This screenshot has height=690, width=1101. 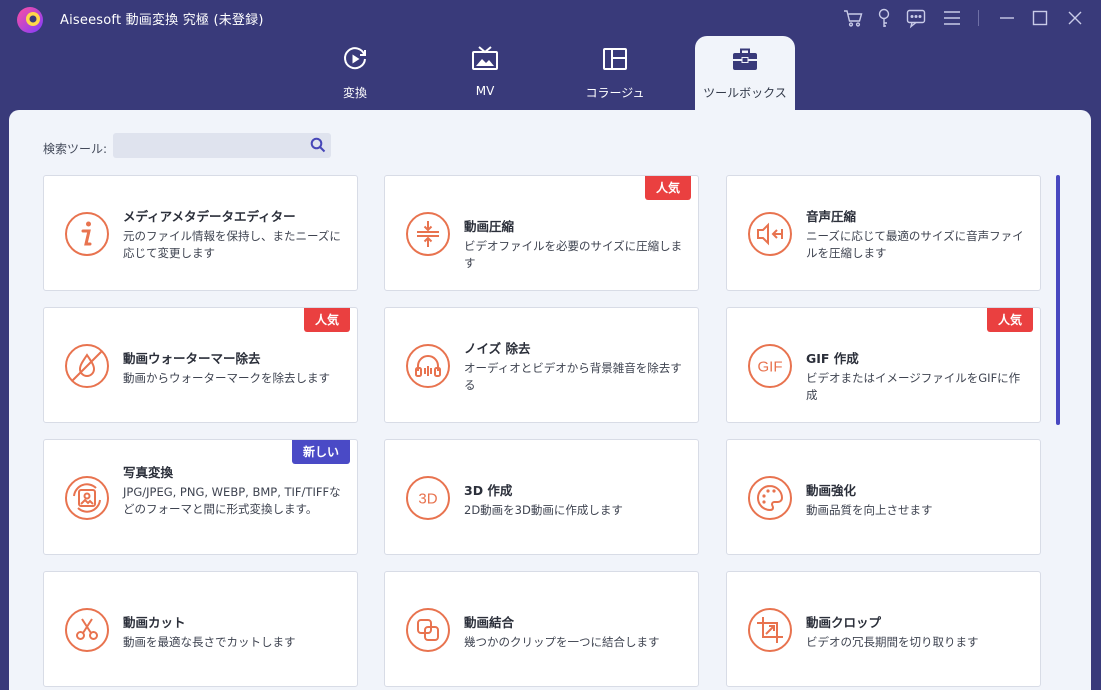 What do you see at coordinates (883, 629) in the screenshot?
I see `tool-card-video-crop: 動画クロップ ビデオの冗長期間を切り取ります` at bounding box center [883, 629].